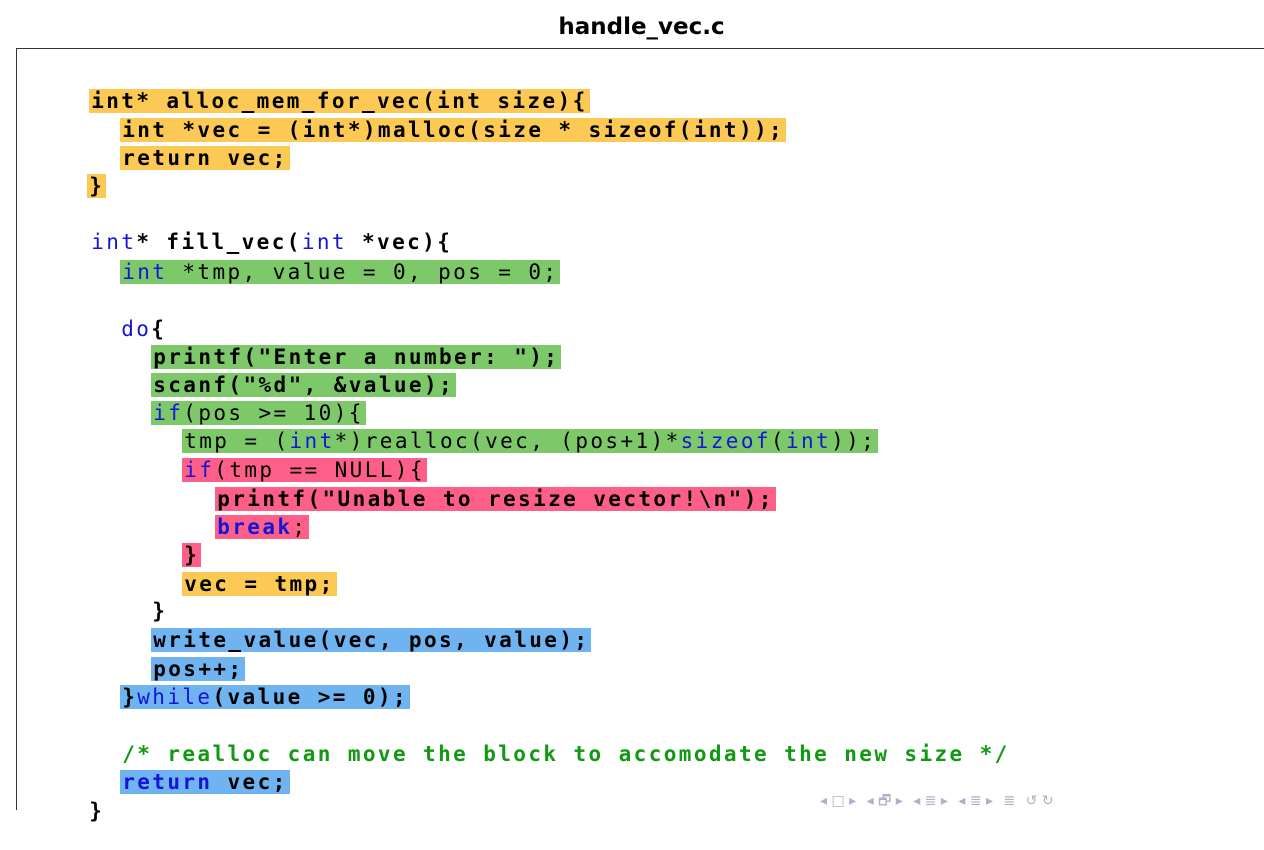 The image size is (1264, 850). I want to click on keyword: return, so click(167, 782).